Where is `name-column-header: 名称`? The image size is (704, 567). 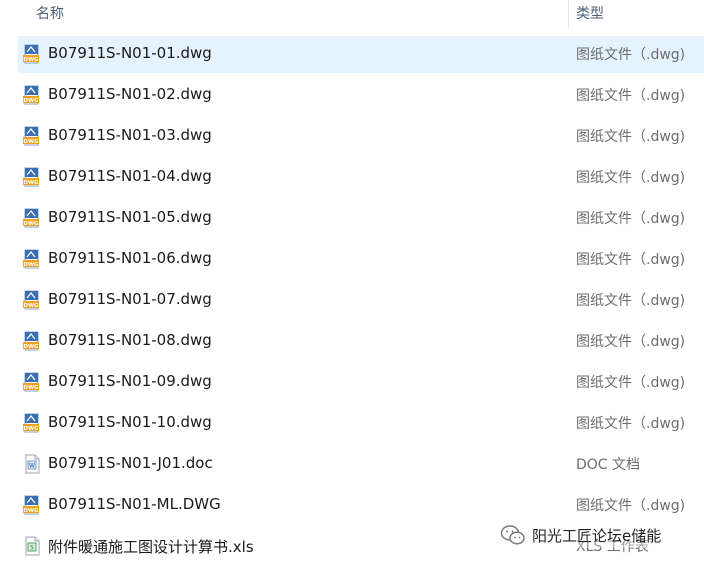
name-column-header: 名称 is located at coordinates (50, 13).